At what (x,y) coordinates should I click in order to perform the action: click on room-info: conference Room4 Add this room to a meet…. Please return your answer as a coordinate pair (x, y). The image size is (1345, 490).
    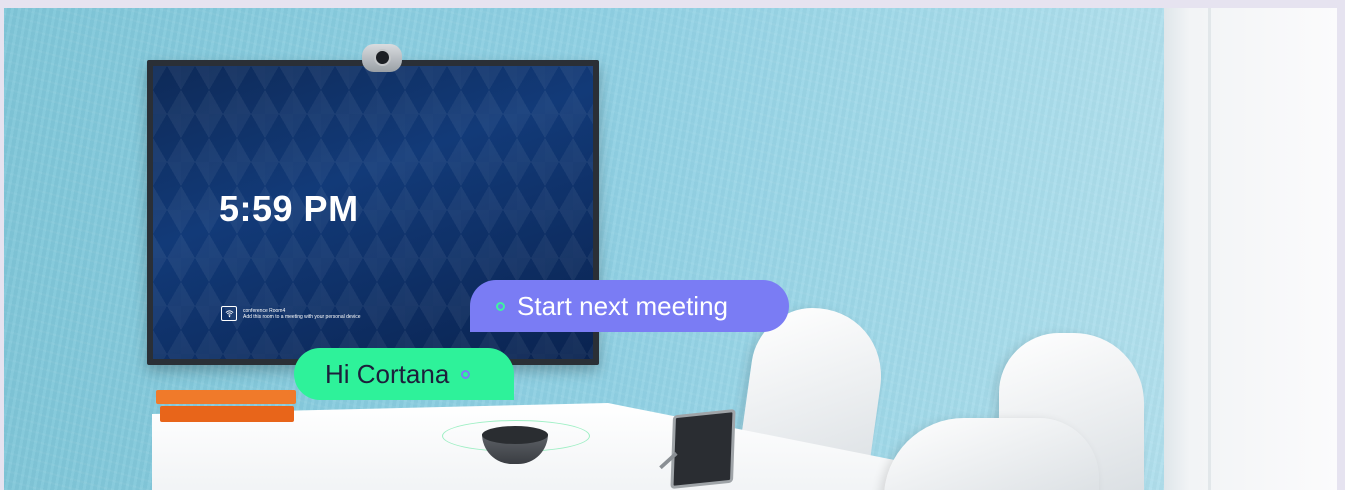
    Looking at the image, I should click on (291, 313).